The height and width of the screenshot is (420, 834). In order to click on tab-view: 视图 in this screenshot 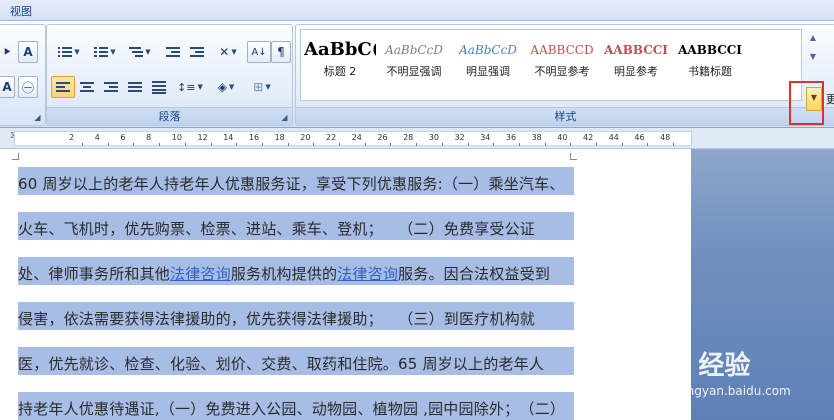, I will do `click(21, 11)`.